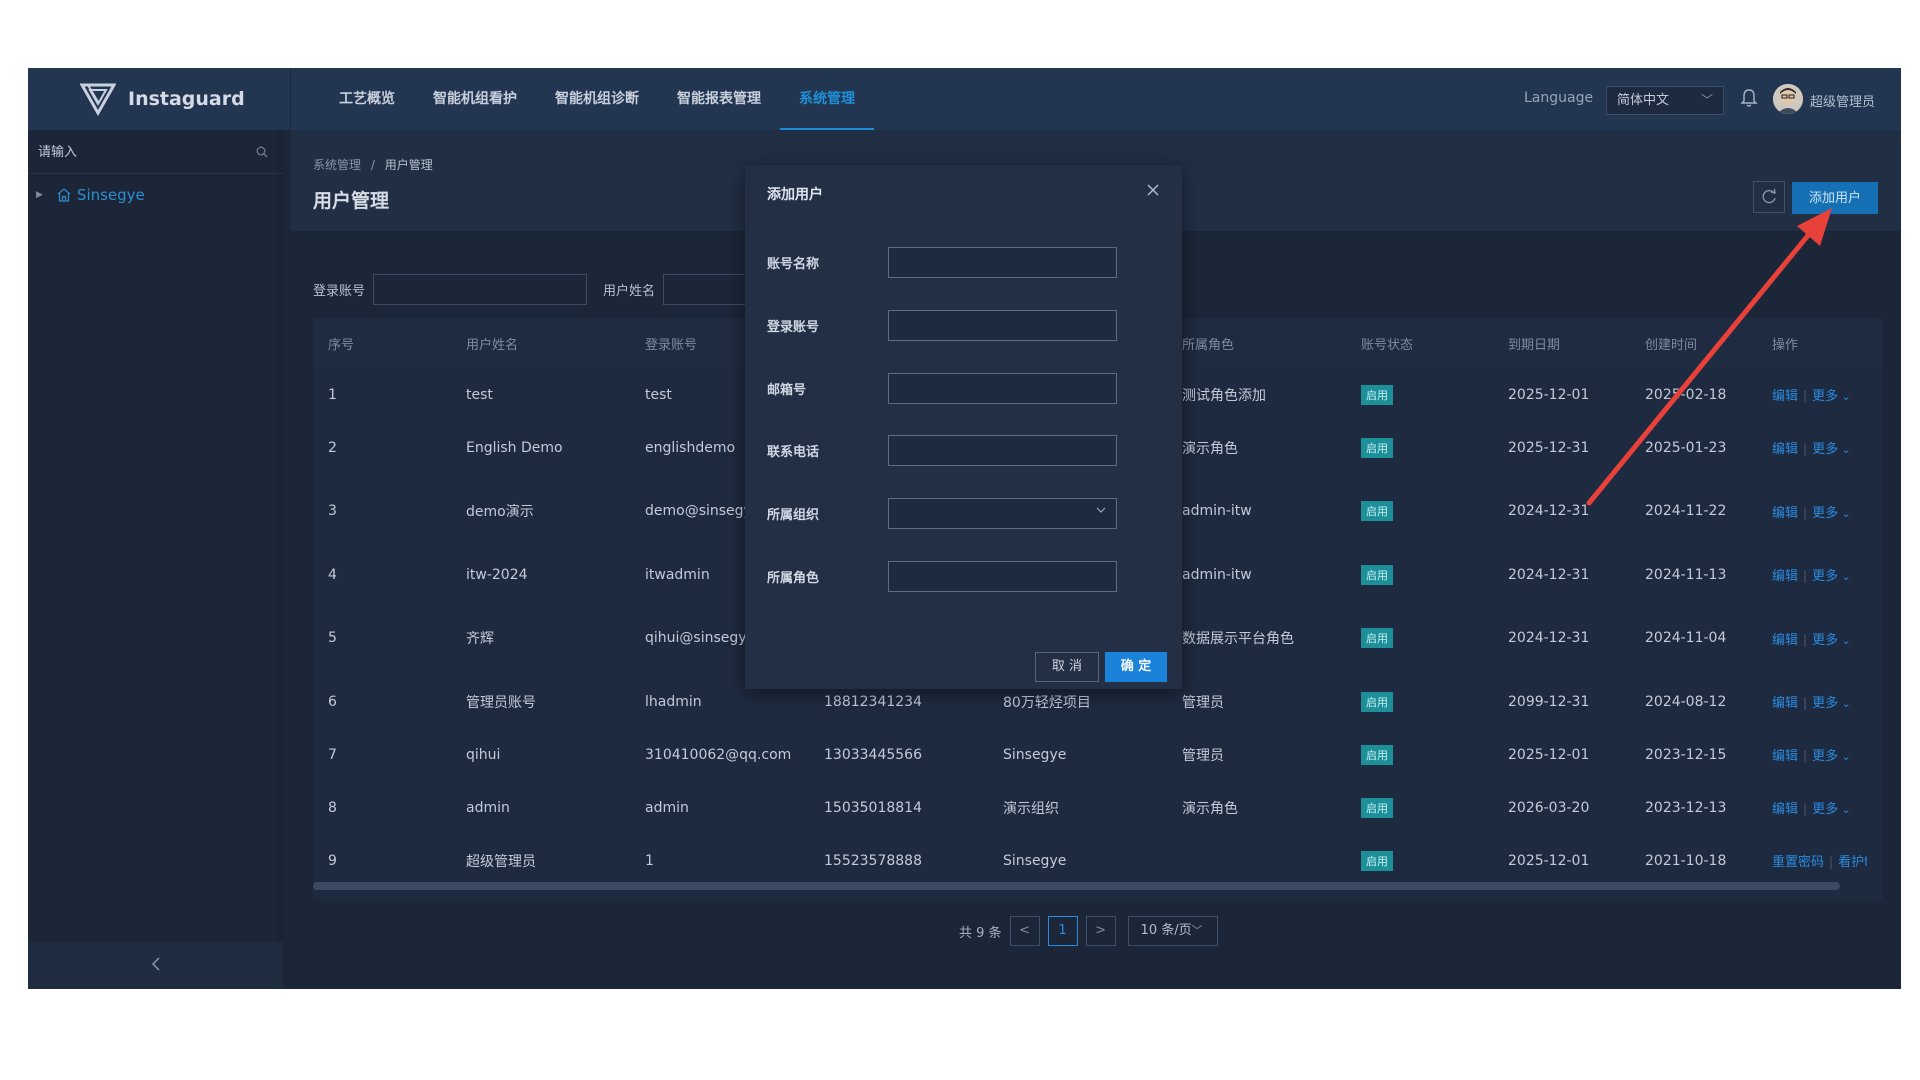  Describe the element at coordinates (1835, 198) in the screenshot. I see `add-user-button: 添加用户` at that location.